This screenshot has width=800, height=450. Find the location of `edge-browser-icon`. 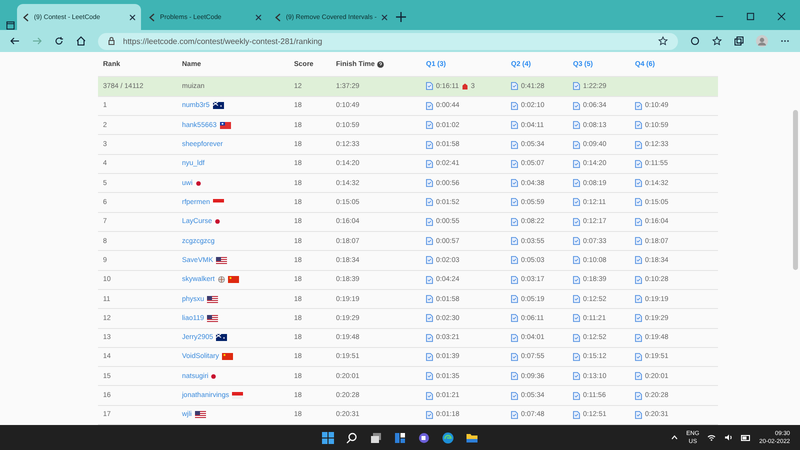

edge-browser-icon is located at coordinates (448, 438).